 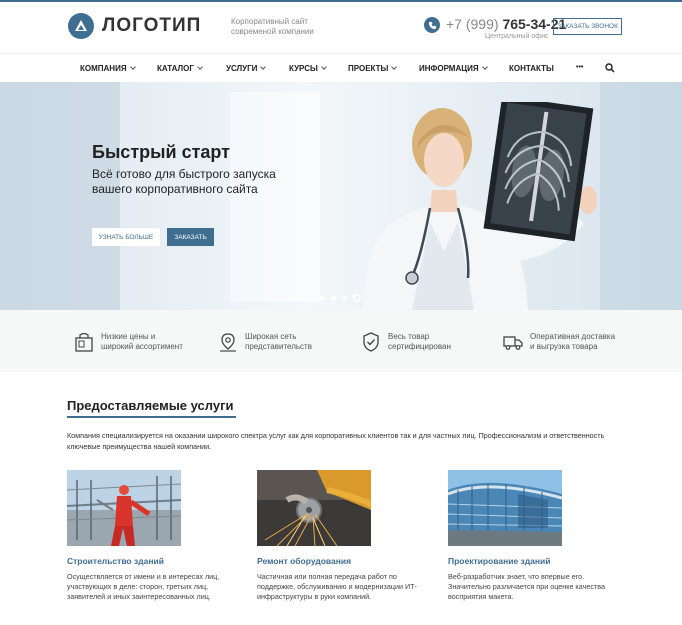 What do you see at coordinates (472, 24) in the screenshot?
I see `phone-code: +7 (999)` at bounding box center [472, 24].